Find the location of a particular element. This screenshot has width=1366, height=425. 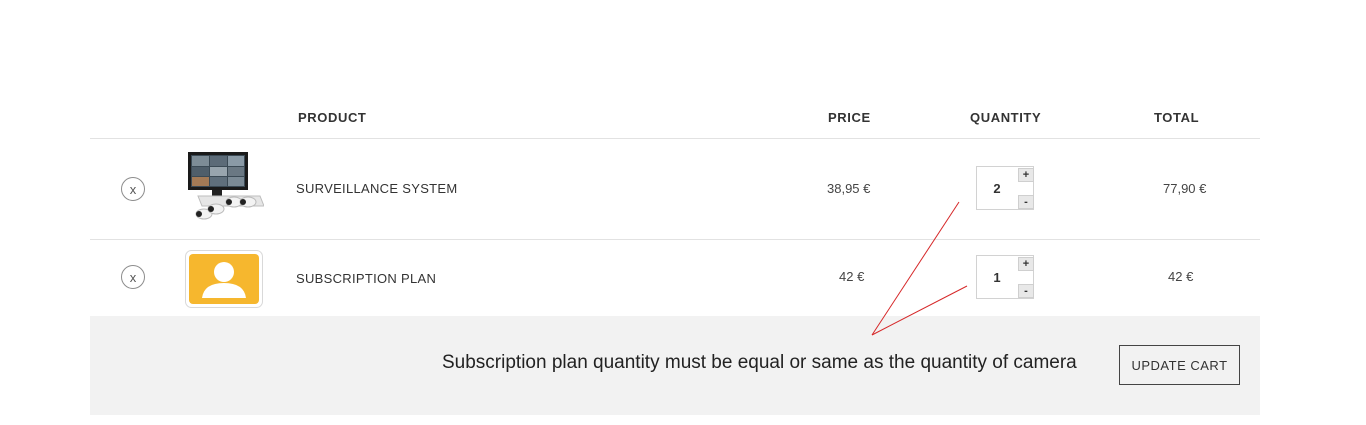

annotation-arrows is located at coordinates (919, 268).